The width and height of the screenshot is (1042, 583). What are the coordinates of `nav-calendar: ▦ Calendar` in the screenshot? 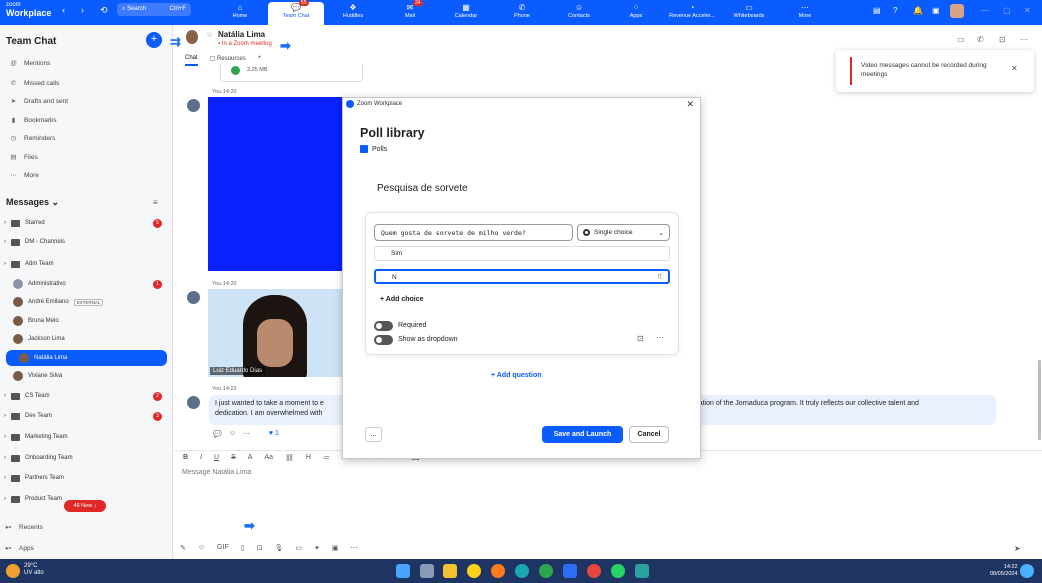 It's located at (466, 13).